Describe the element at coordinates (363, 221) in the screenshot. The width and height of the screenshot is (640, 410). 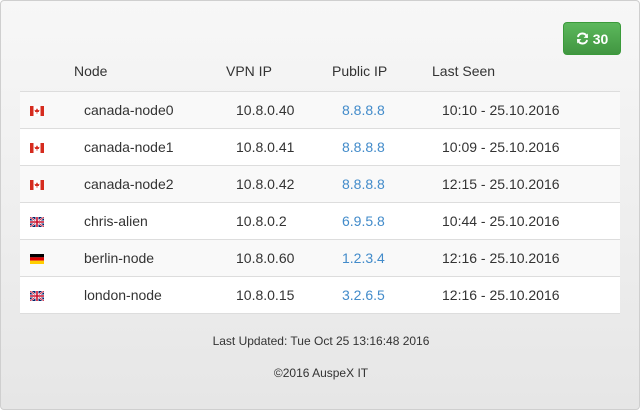
I see `public-ip-link: 6.9.5.8` at that location.